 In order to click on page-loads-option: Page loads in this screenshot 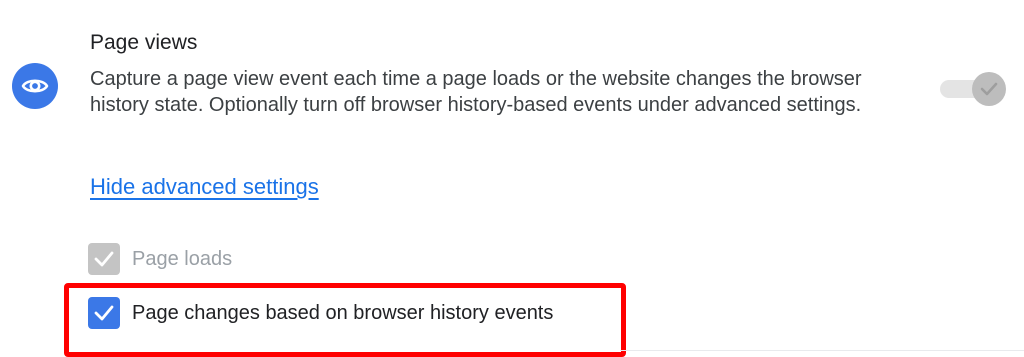, I will do `click(160, 259)`.